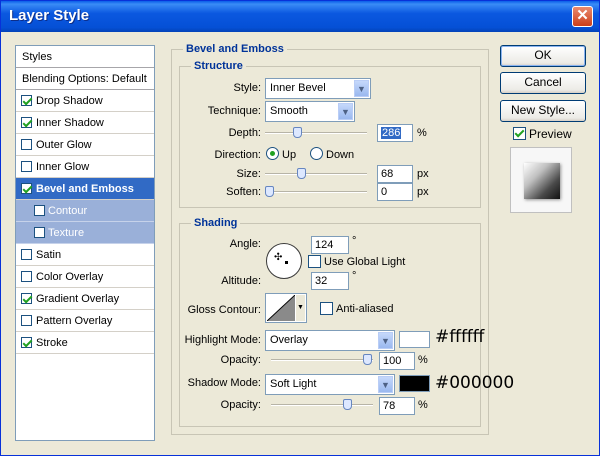 The image size is (600, 456). I want to click on cancel-button: Cancel, so click(543, 83).